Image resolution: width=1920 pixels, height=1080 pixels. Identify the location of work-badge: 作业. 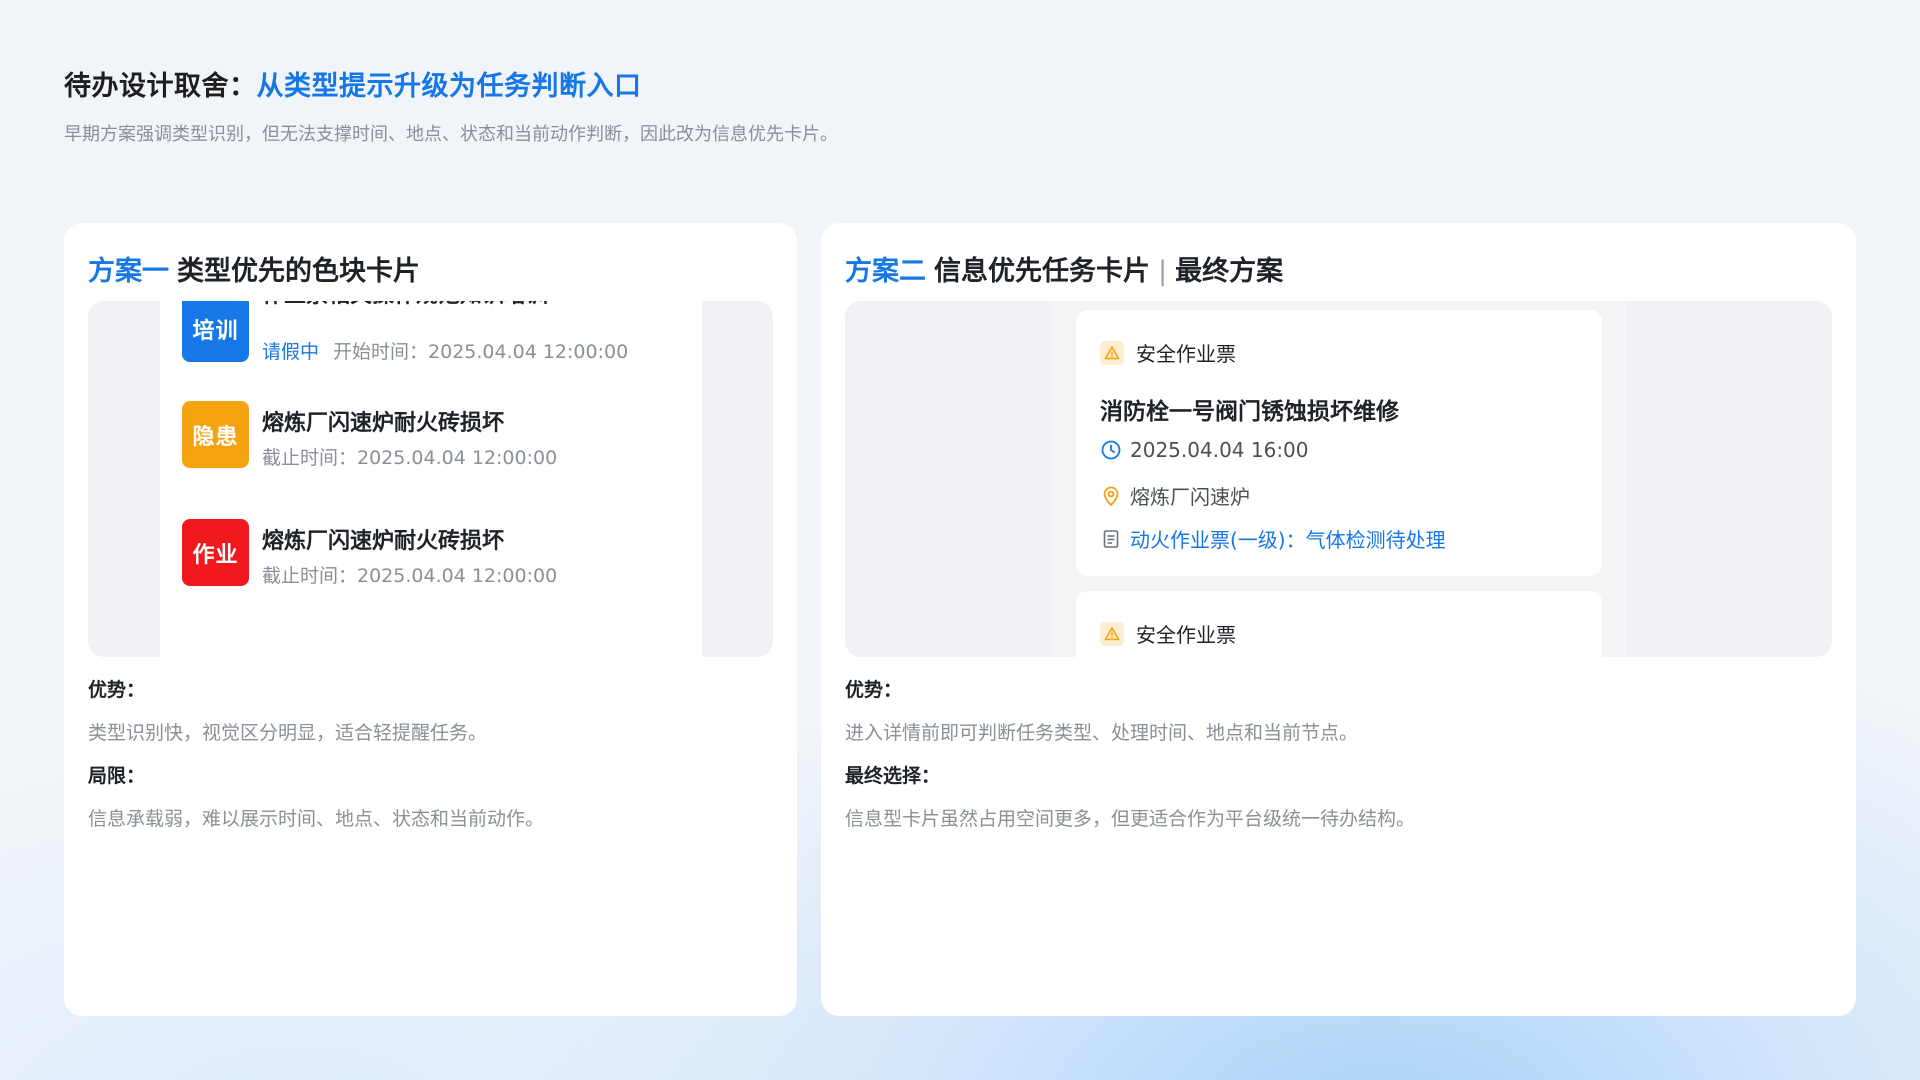
(215, 552).